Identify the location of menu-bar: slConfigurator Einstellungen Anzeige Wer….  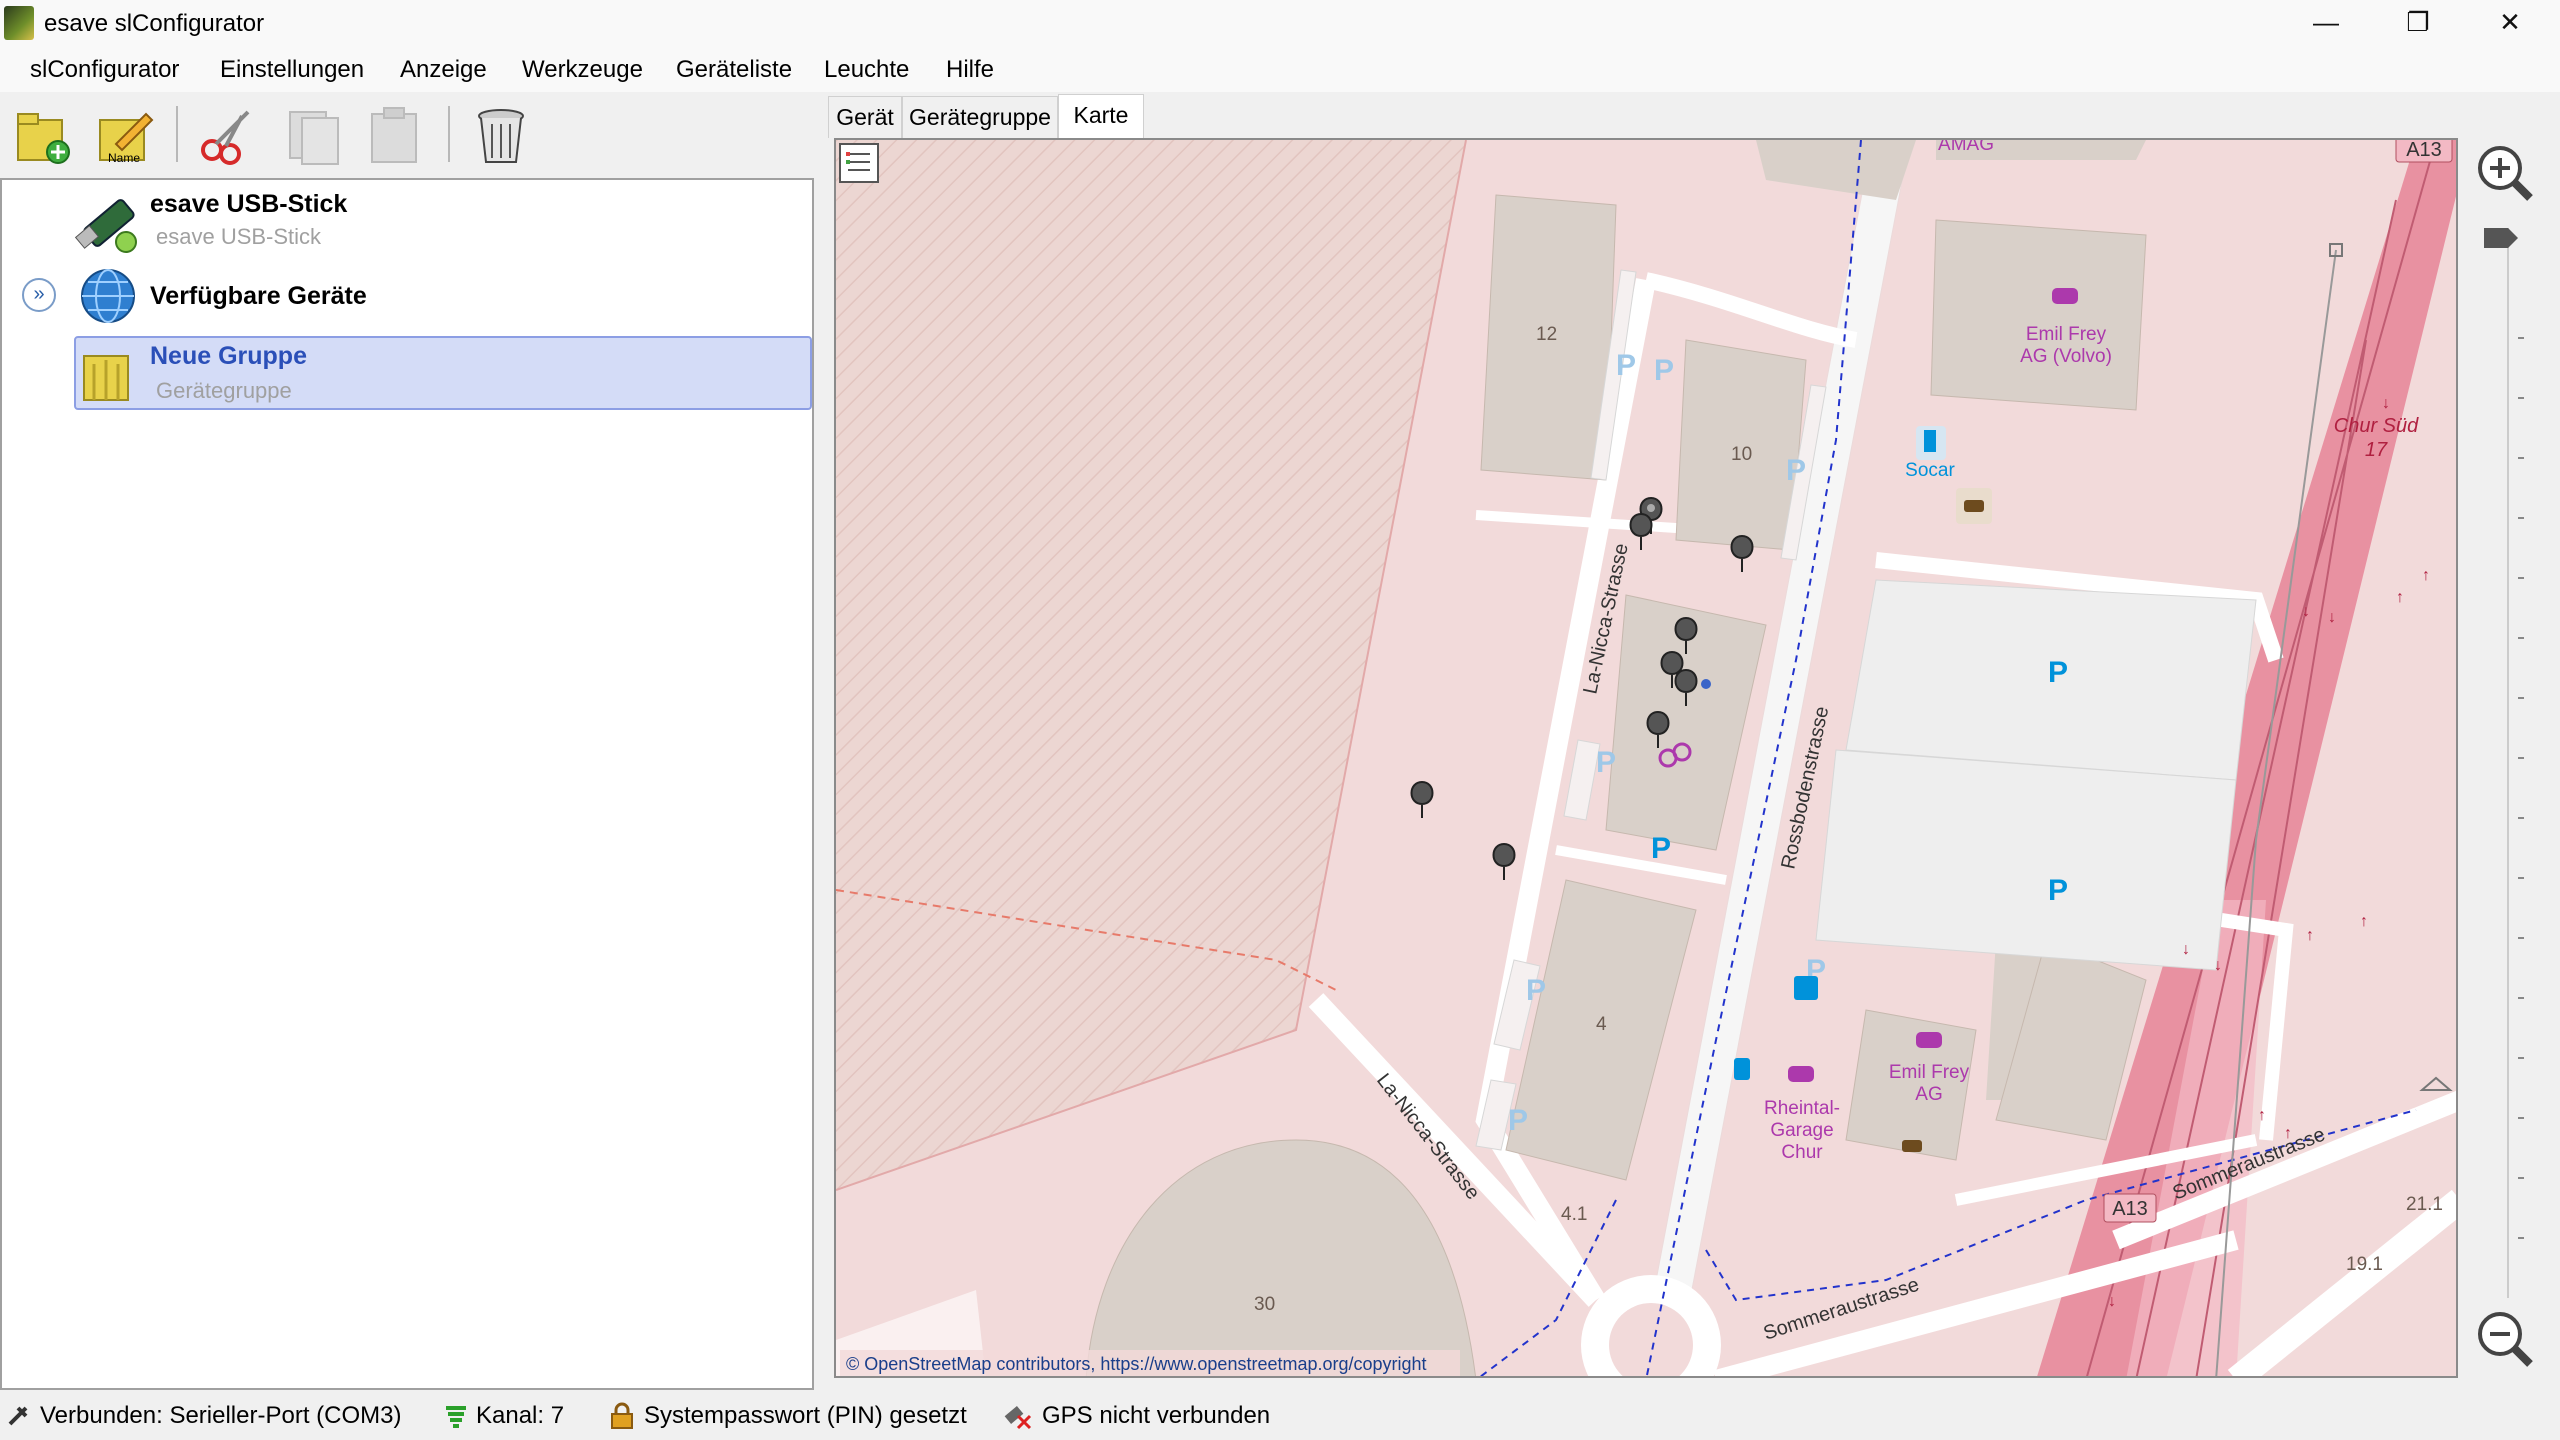
(1280, 69).